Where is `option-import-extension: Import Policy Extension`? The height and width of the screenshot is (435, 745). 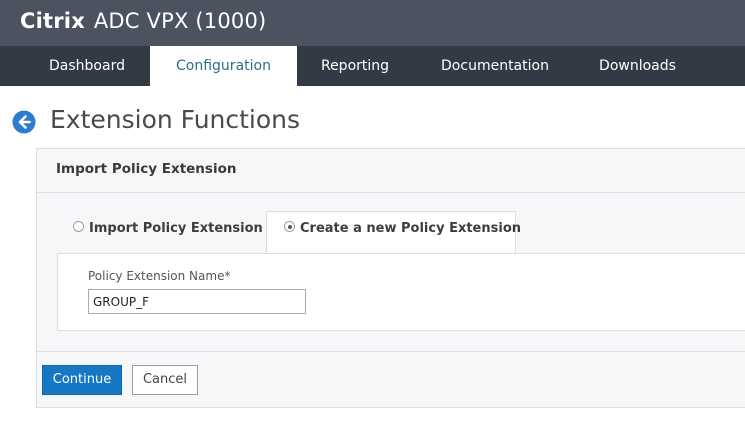 option-import-extension: Import Policy Extension is located at coordinates (172, 232).